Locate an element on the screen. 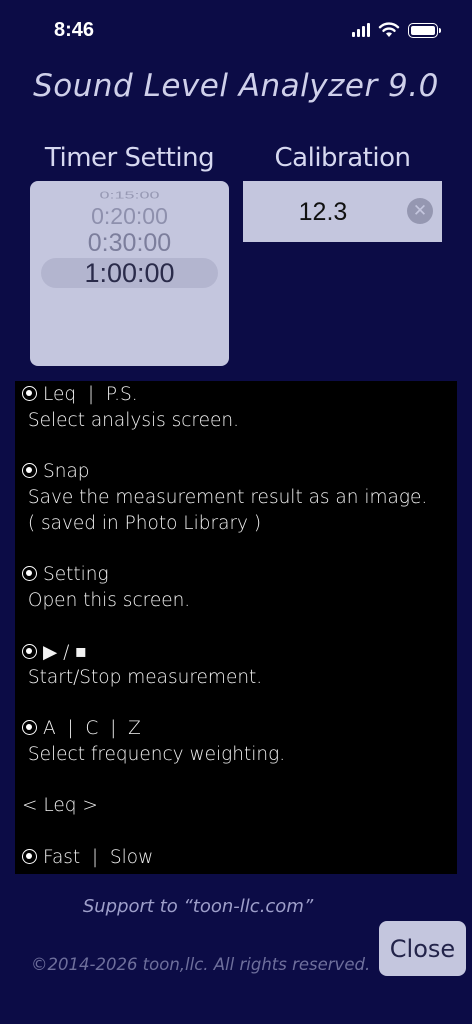 This screenshot has height=1024, width=472. status-icons is located at coordinates (396, 30).